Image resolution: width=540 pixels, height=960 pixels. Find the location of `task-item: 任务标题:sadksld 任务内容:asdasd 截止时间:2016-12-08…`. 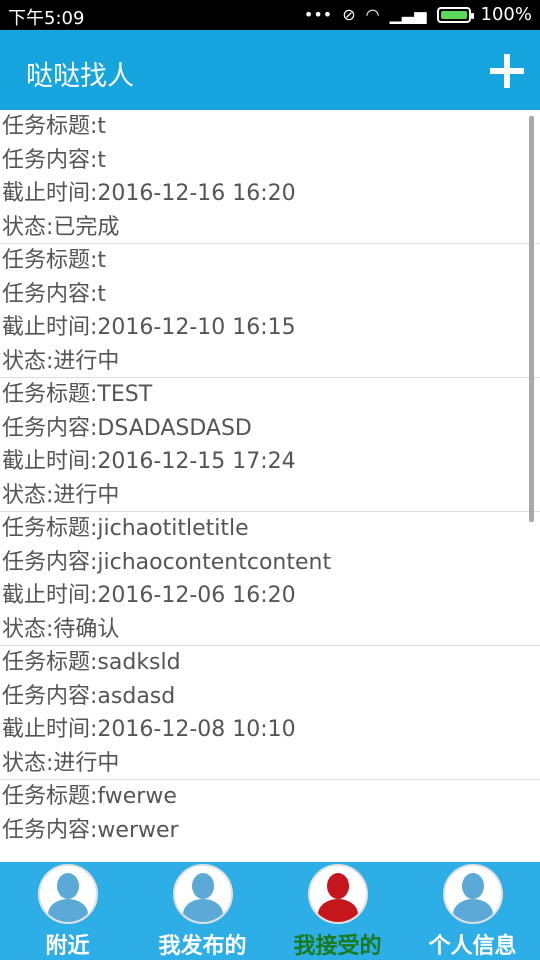

task-item: 任务标题:sadksld 任务内容:asdasd 截止时间:2016-12-08… is located at coordinates (270, 713).